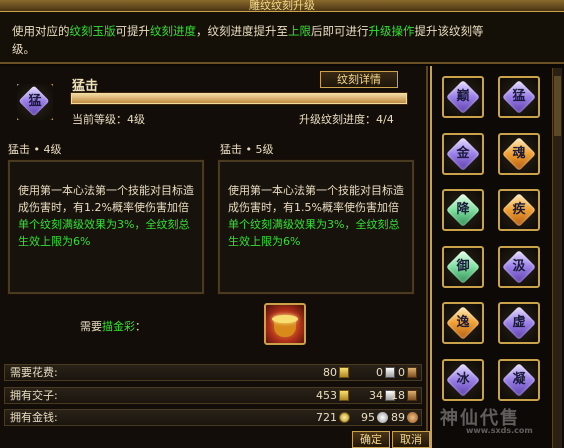  I want to click on money-copper-value: 89, so click(398, 417).